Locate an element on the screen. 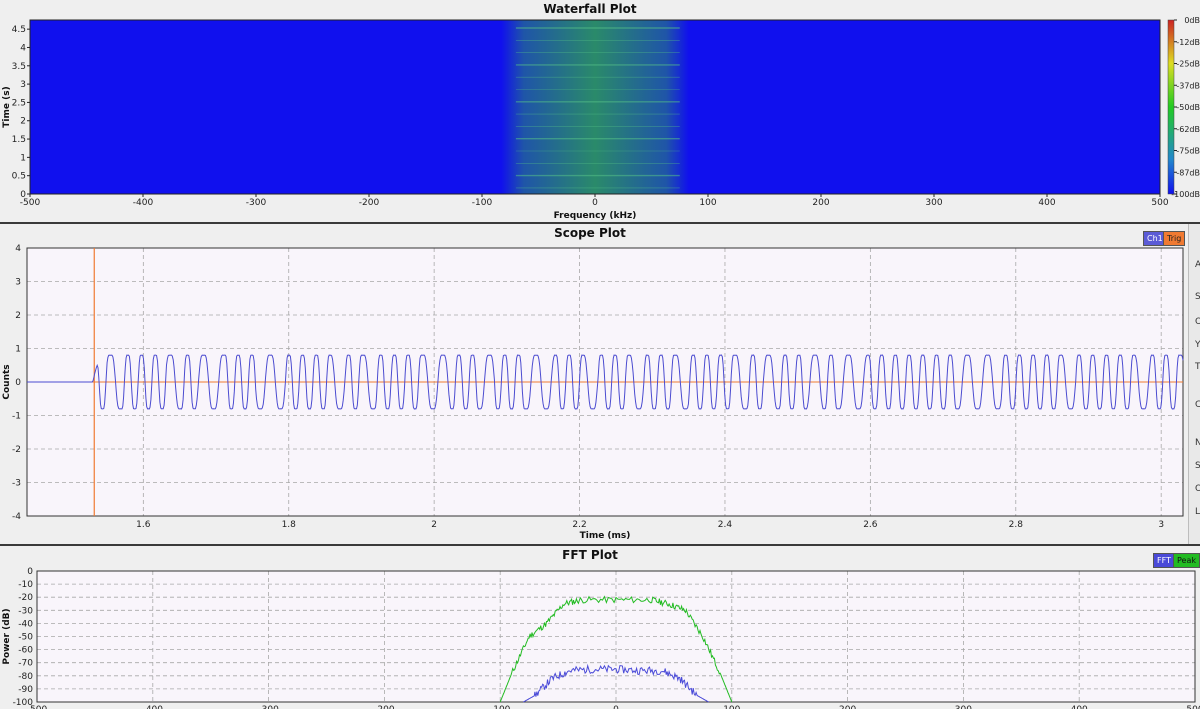 The height and width of the screenshot is (709, 1200). x-tick-label: 2.4 is located at coordinates (725, 525).